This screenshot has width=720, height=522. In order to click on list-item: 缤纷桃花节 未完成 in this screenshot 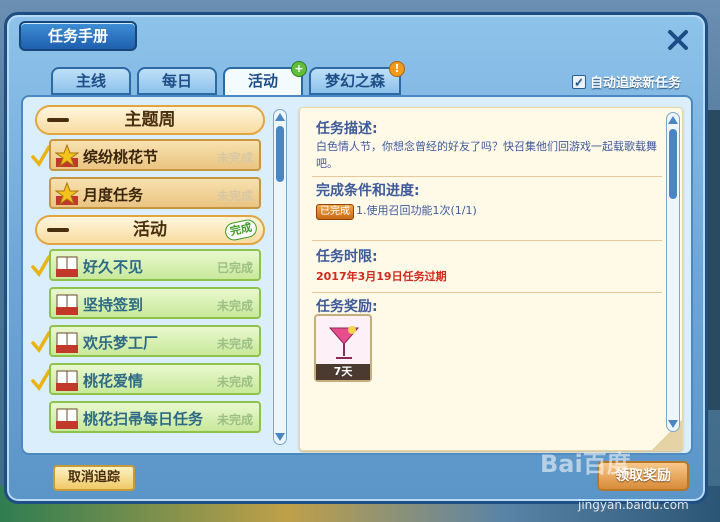, I will do `click(153, 156)`.